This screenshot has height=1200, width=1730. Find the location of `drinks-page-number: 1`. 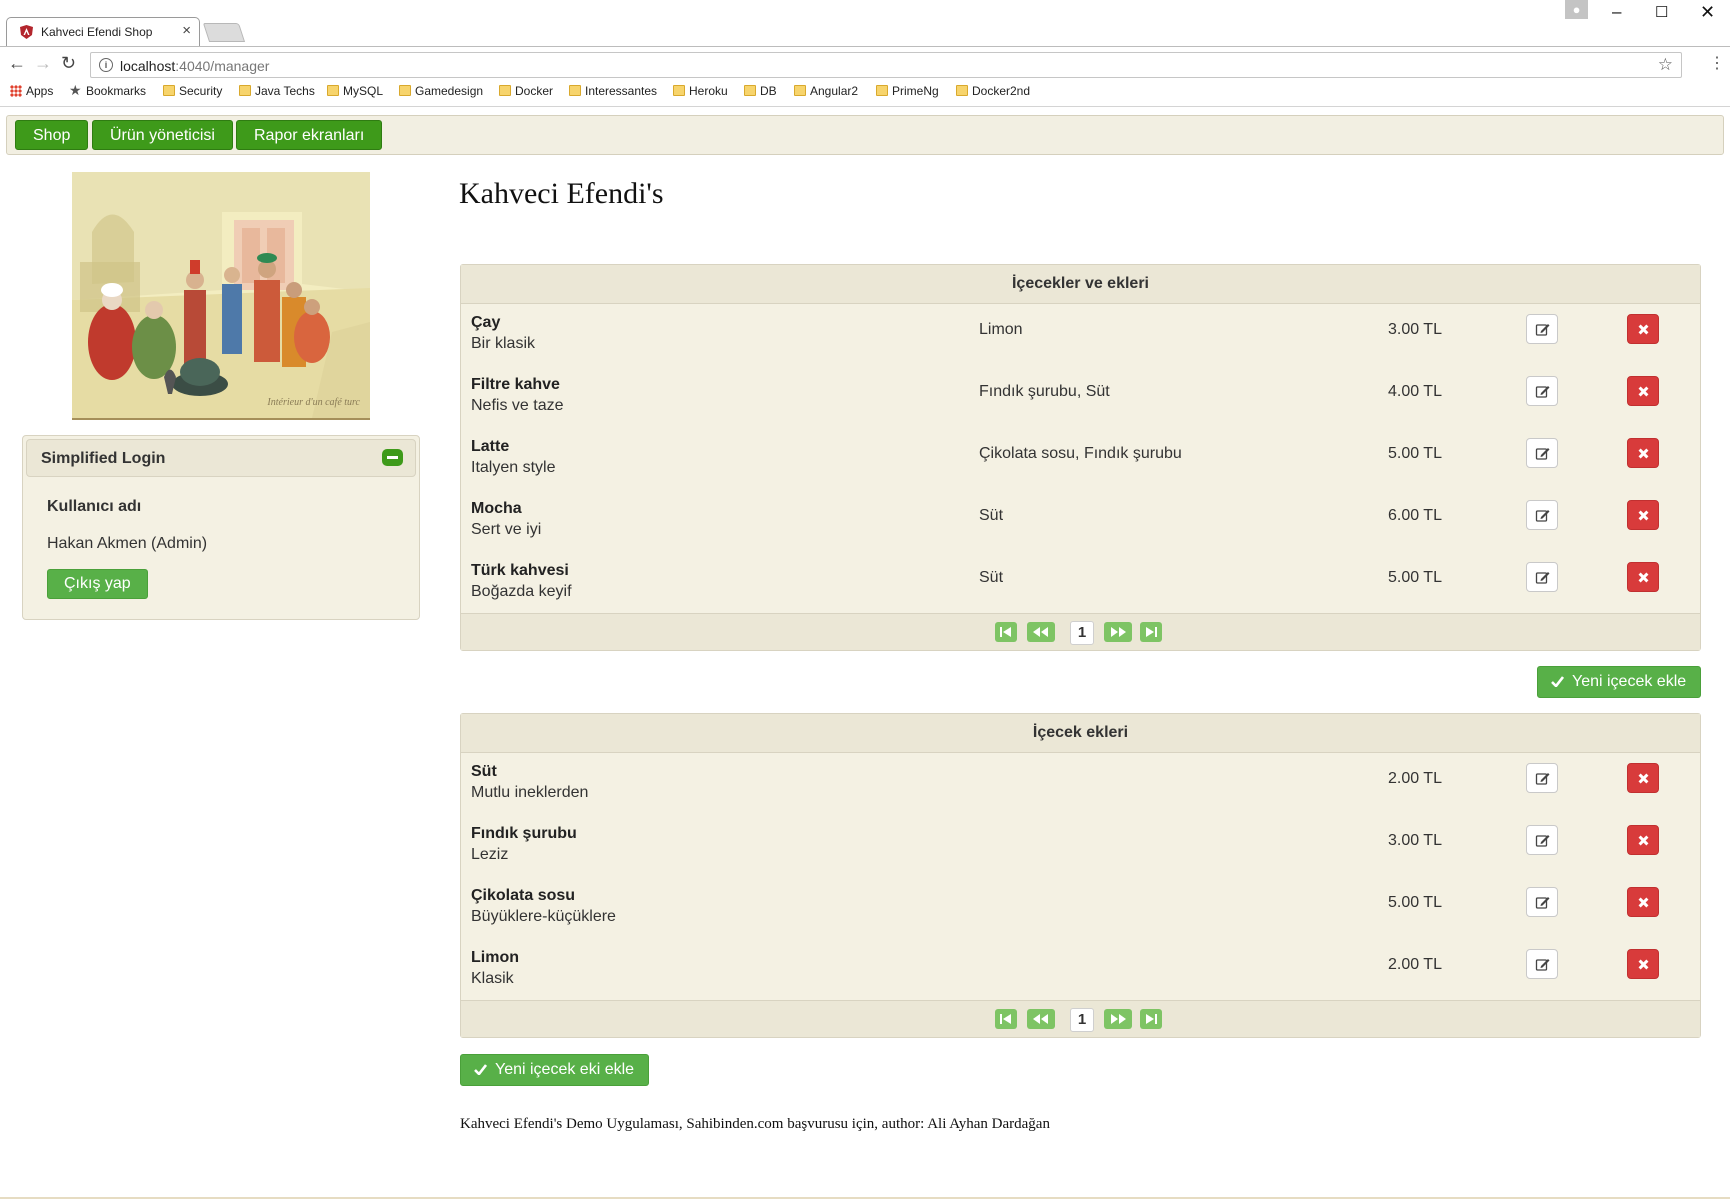

drinks-page-number: 1 is located at coordinates (1082, 633).